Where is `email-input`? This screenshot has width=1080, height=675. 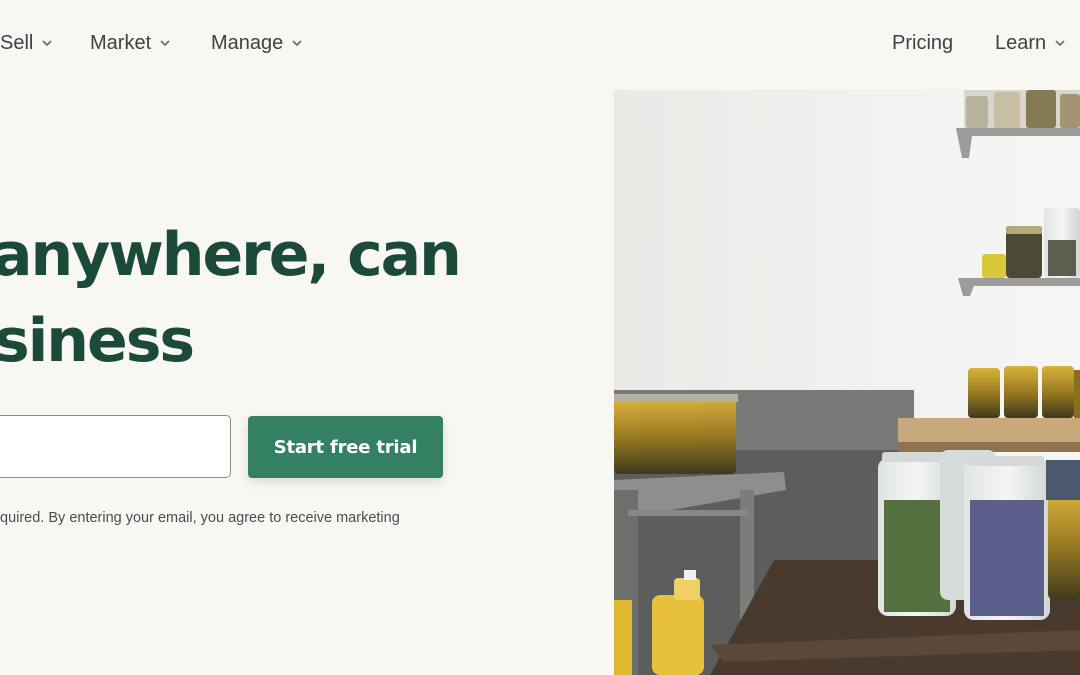 email-input is located at coordinates (115, 446).